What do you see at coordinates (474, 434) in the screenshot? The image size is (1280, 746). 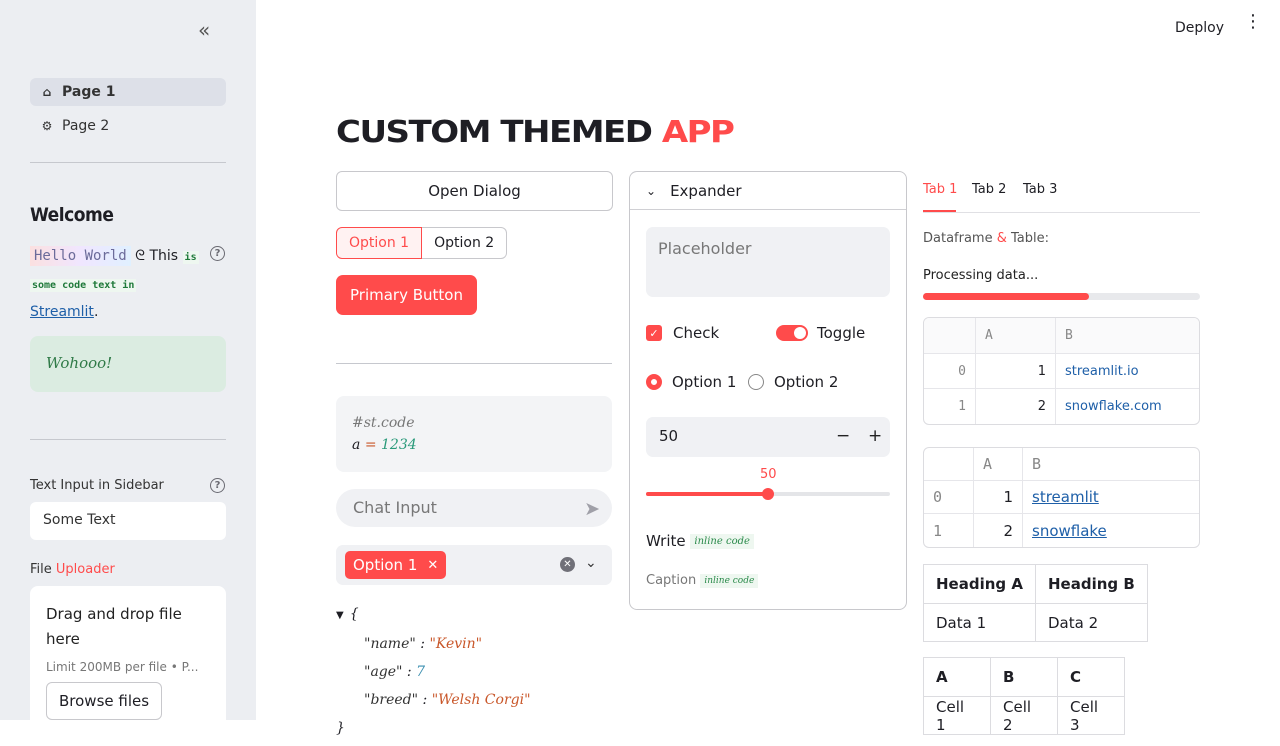 I see `code-block: #st.code a = 1234` at bounding box center [474, 434].